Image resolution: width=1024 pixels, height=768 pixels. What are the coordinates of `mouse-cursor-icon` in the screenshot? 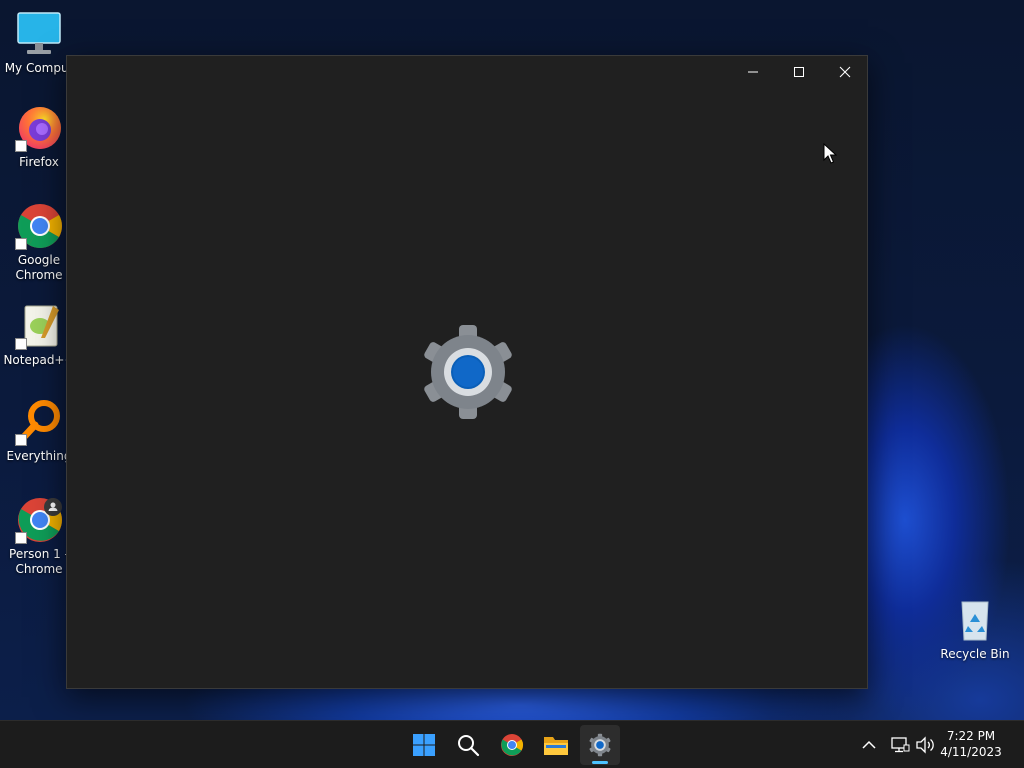 It's located at (830, 153).